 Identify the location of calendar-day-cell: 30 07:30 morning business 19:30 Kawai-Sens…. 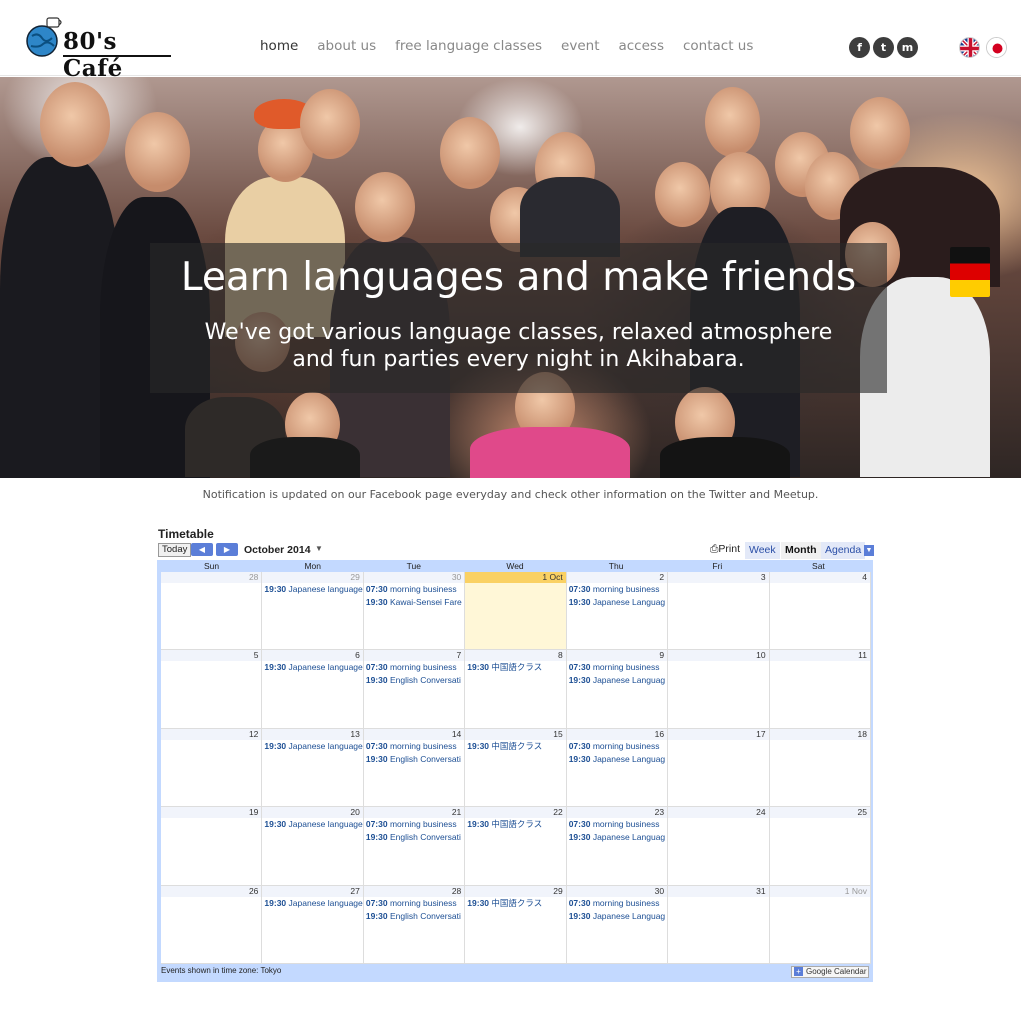
(414, 611).